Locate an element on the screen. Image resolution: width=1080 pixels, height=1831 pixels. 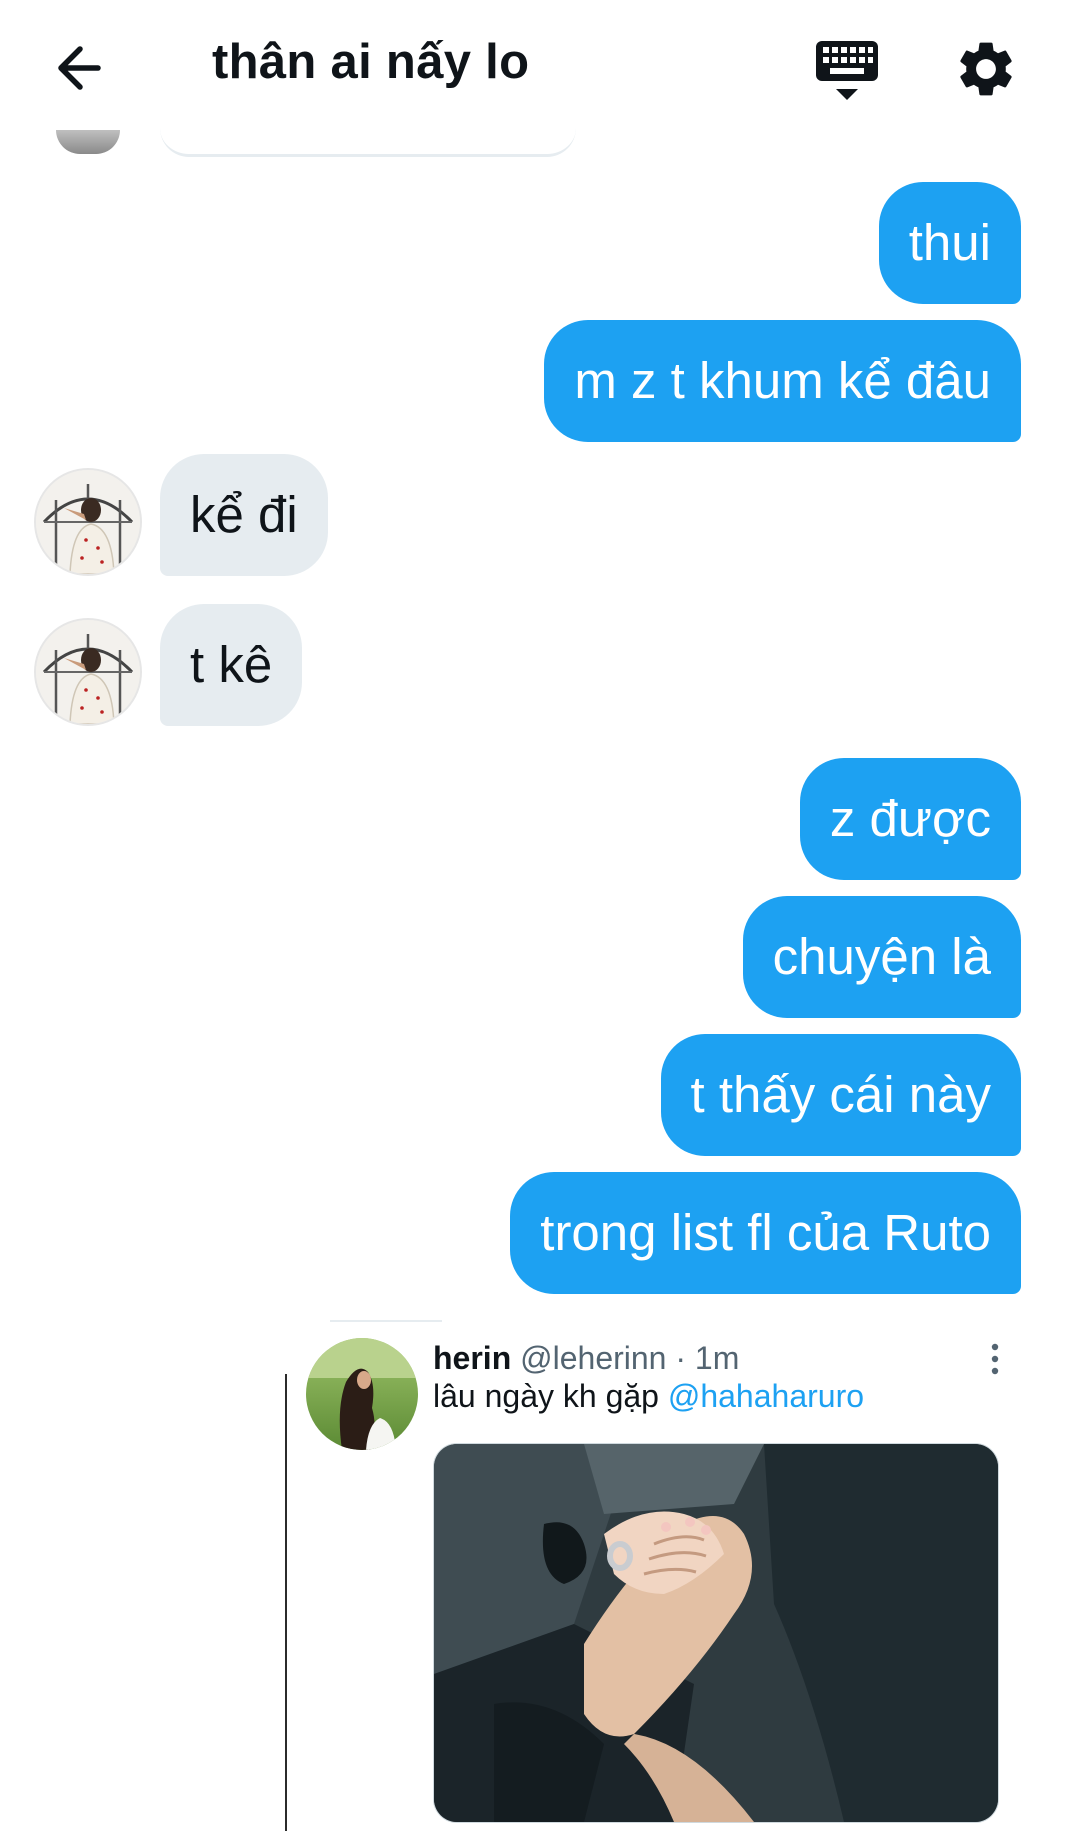
tweet-text: lâu ngày kh gặp @hahaharuro is located at coordinates (648, 1396).